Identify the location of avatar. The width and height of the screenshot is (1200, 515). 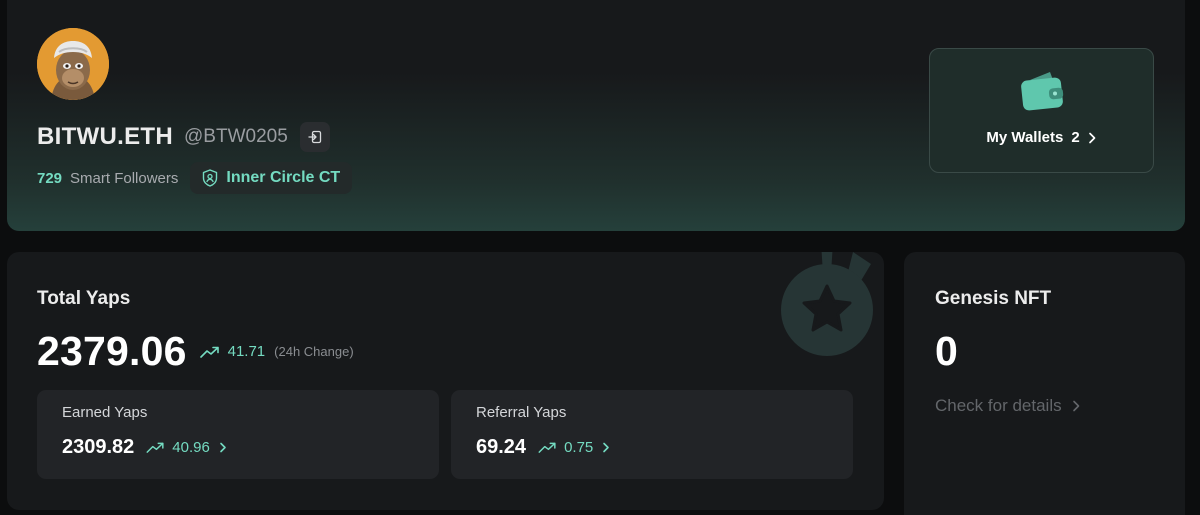
(73, 64).